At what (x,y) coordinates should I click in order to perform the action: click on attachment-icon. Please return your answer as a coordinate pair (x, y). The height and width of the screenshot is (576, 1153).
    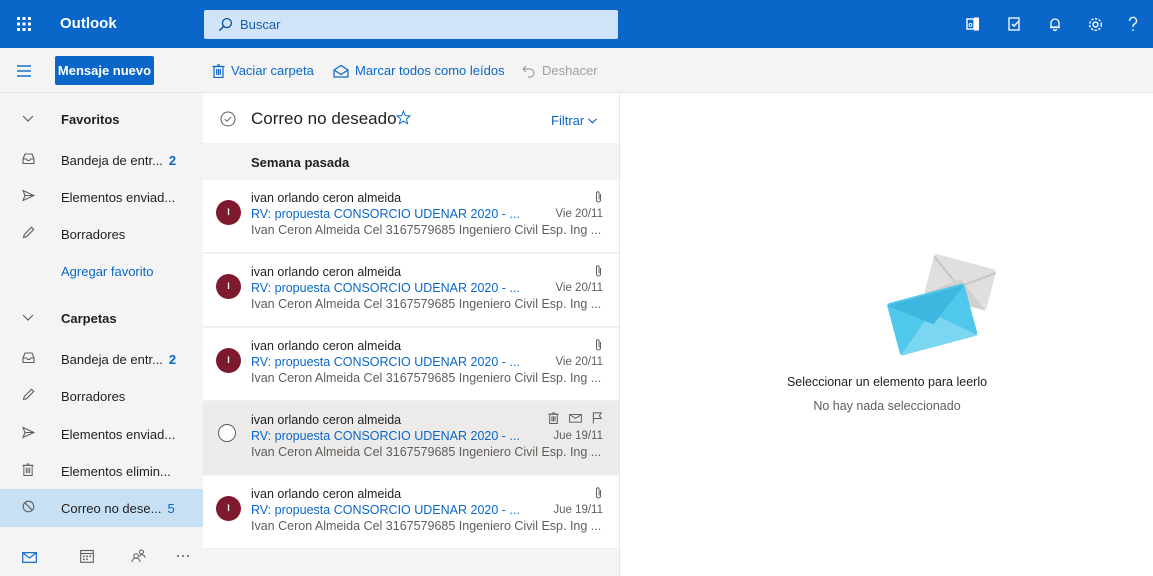
    Looking at the image, I should click on (598, 492).